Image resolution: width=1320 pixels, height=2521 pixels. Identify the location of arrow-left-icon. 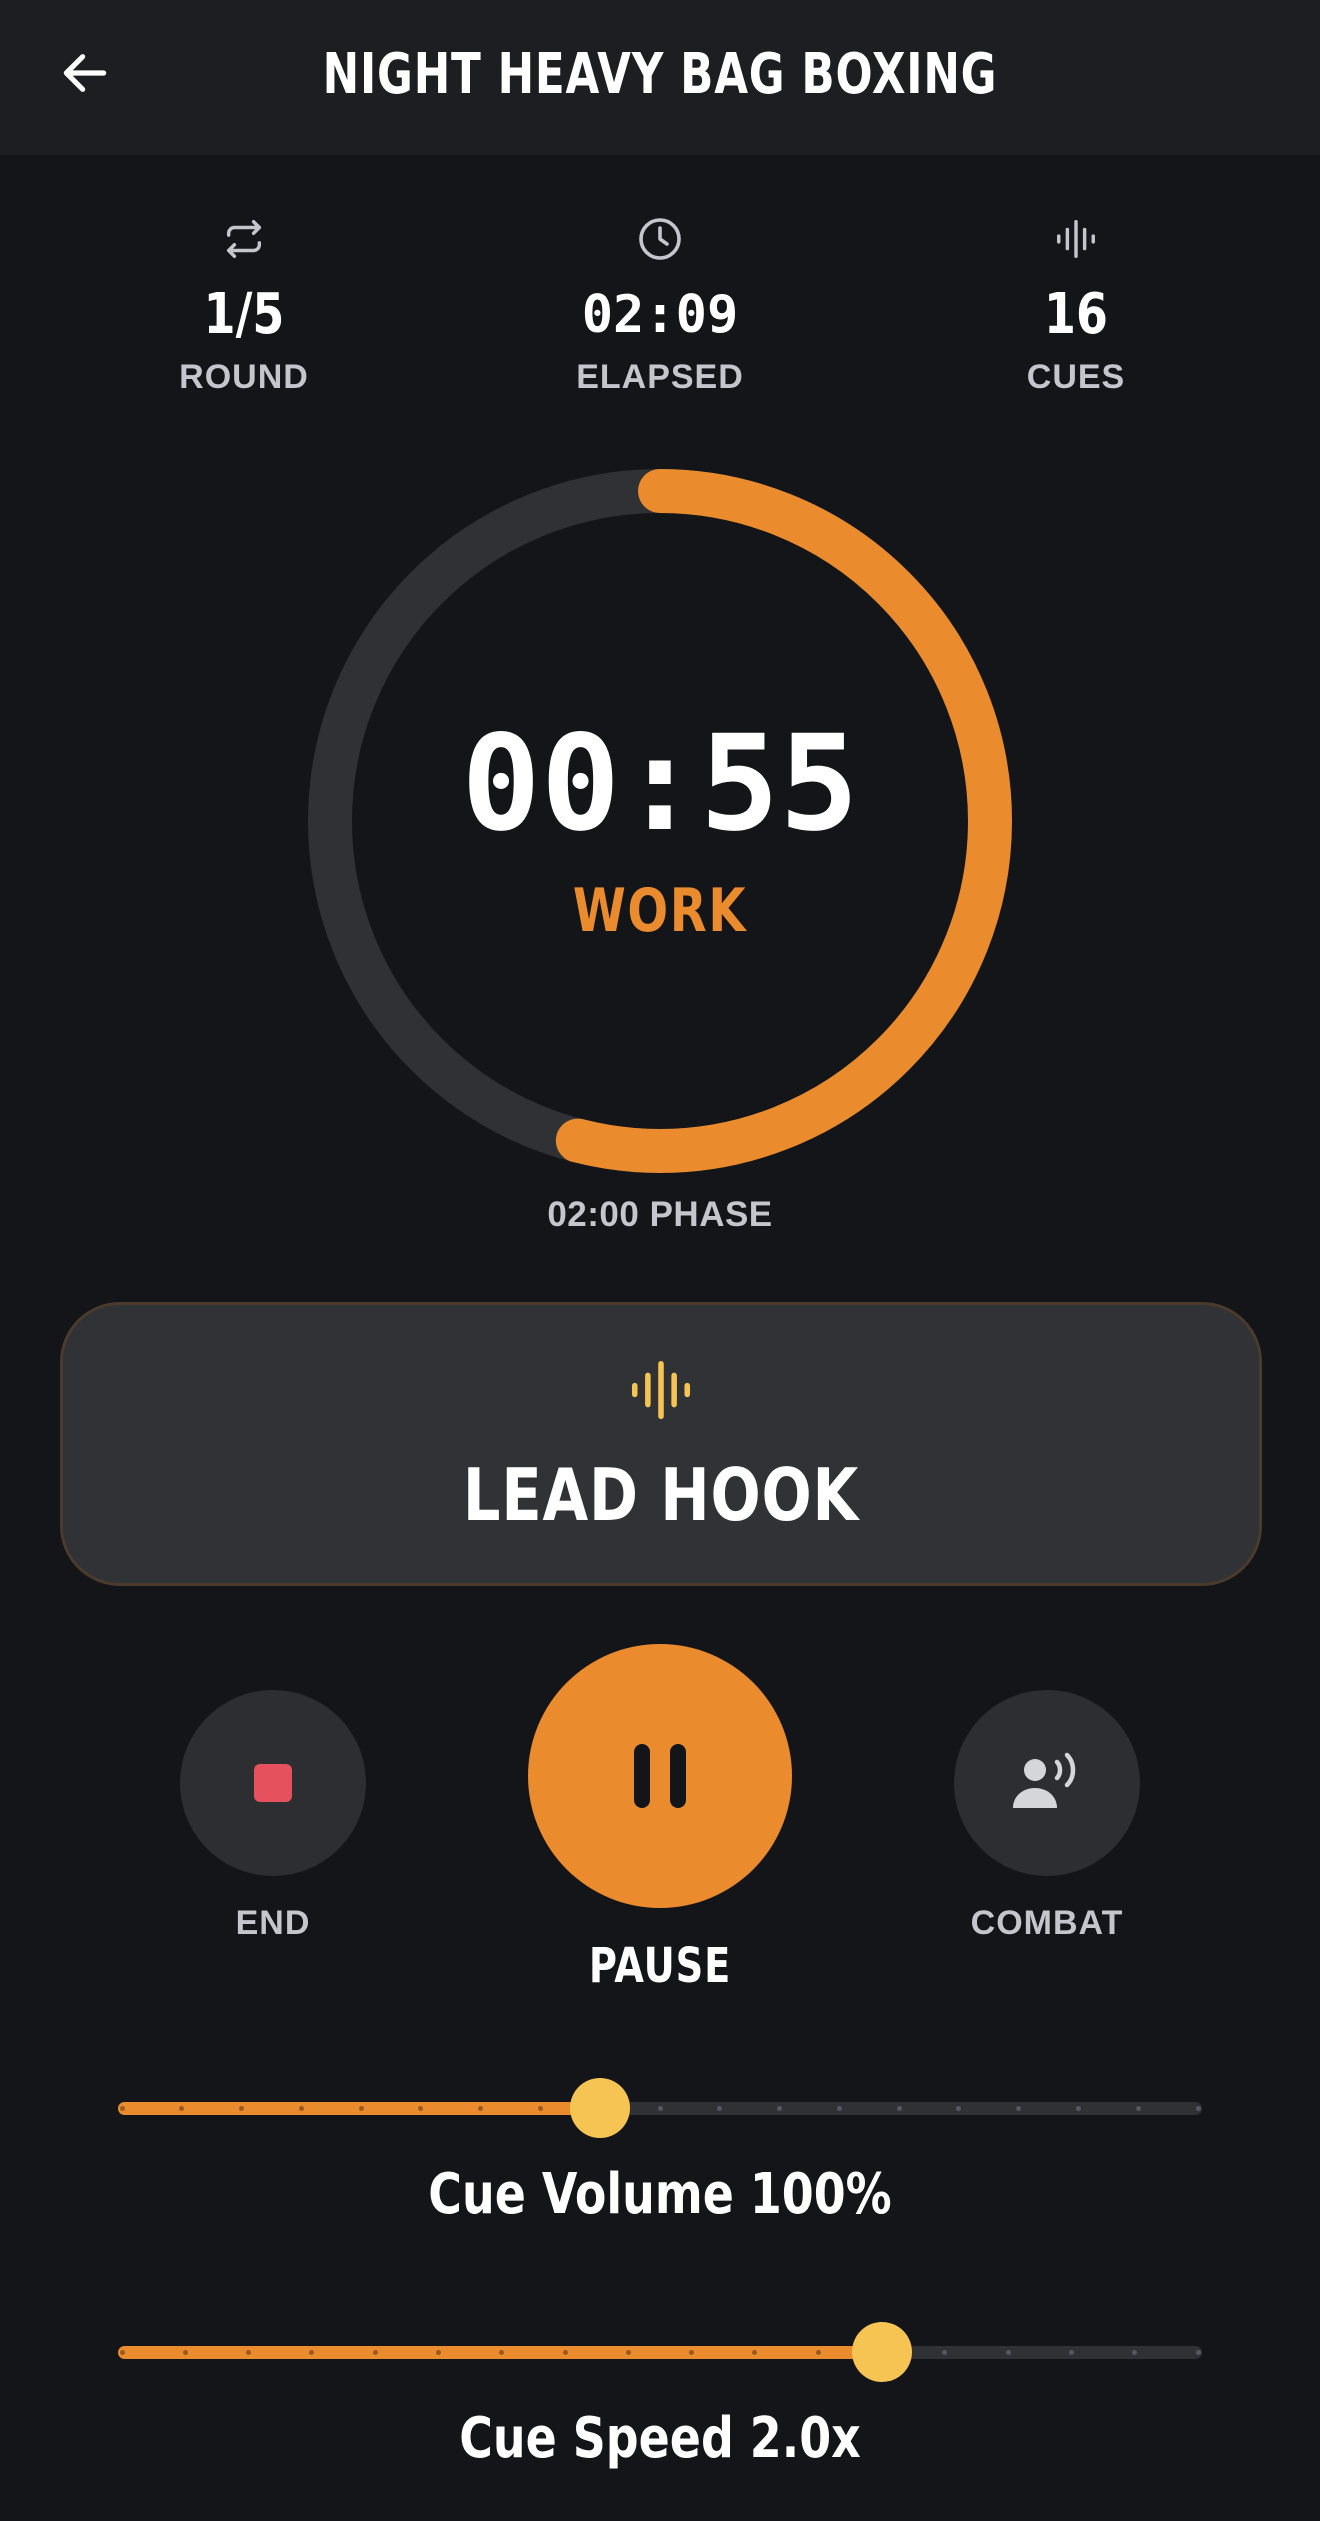
(85, 73).